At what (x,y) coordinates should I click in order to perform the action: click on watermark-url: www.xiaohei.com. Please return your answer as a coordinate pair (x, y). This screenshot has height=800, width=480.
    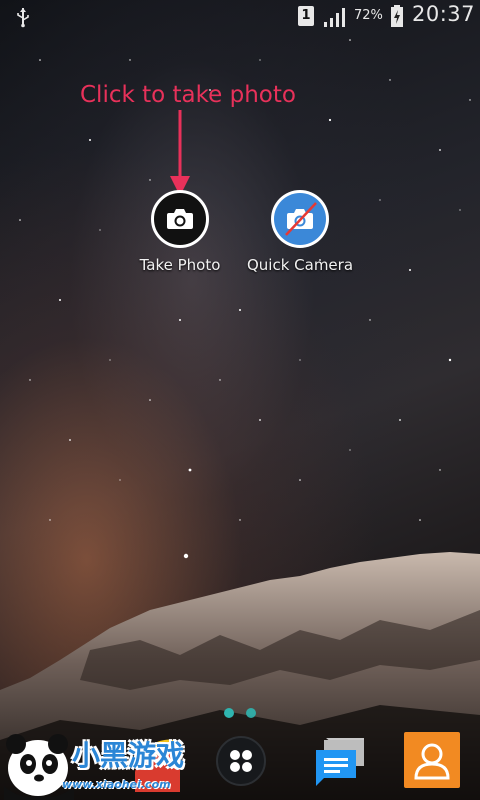
    Looking at the image, I should click on (116, 784).